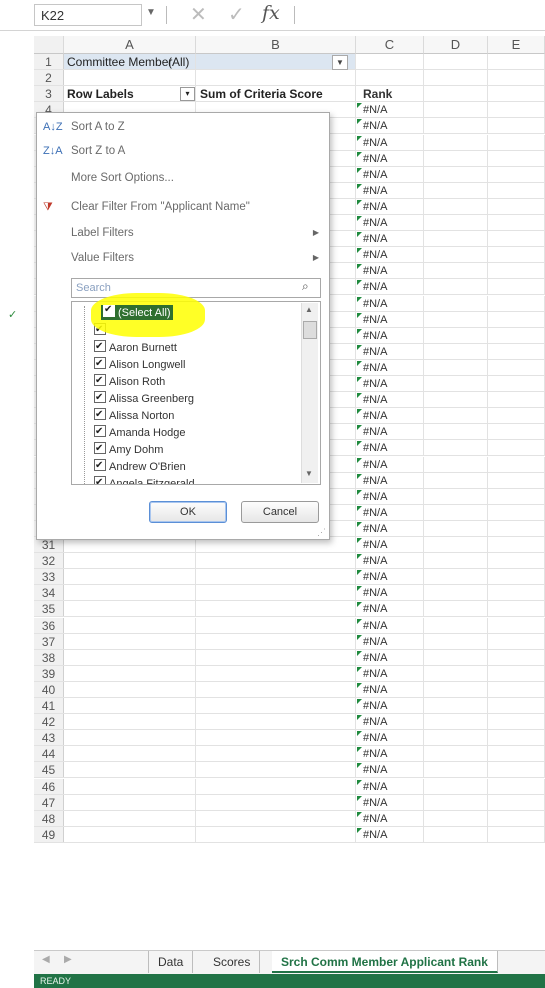  What do you see at coordinates (390, 62) in the screenshot?
I see `cell-c` at bounding box center [390, 62].